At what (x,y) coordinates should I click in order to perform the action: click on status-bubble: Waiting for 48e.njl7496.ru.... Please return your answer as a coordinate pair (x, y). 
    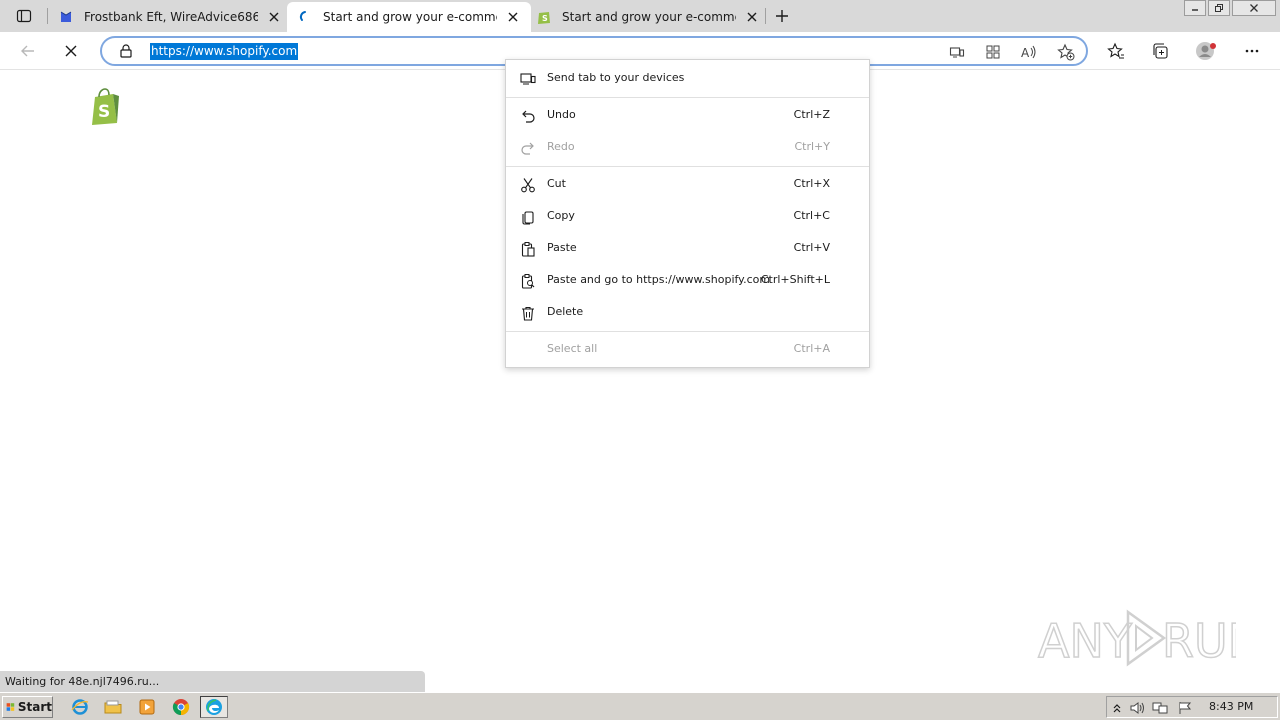
    Looking at the image, I should click on (212, 681).